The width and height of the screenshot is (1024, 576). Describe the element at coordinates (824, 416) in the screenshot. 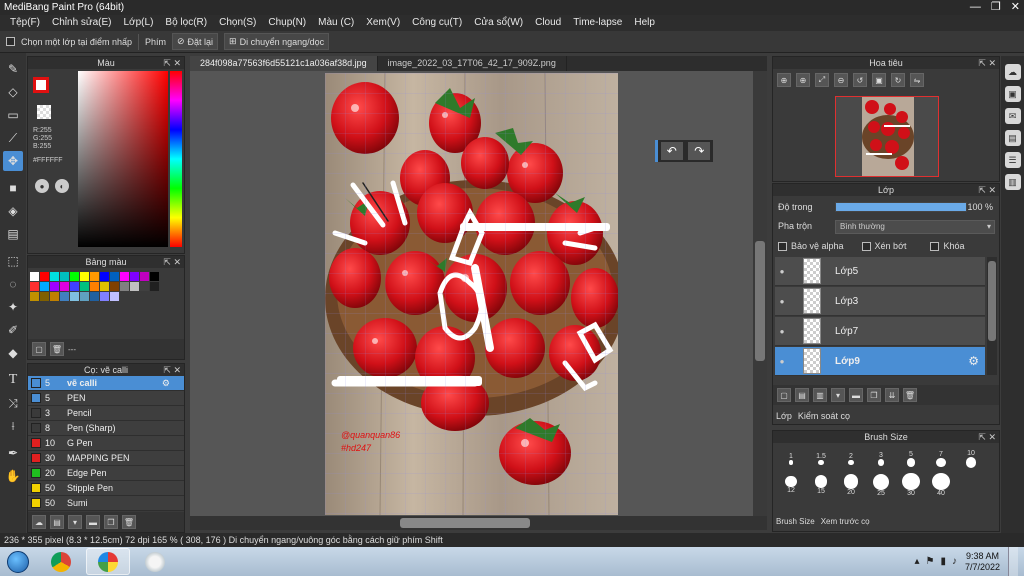

I see `tab-brush-control: Kiểm soát cọ` at that location.